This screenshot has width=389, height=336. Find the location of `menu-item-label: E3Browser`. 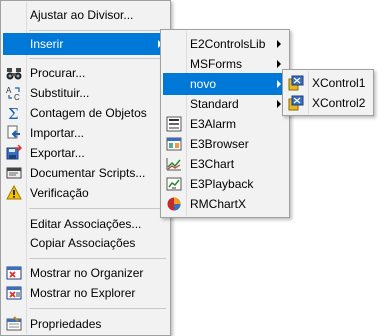

menu-item-label: E3Browser is located at coordinates (219, 144).